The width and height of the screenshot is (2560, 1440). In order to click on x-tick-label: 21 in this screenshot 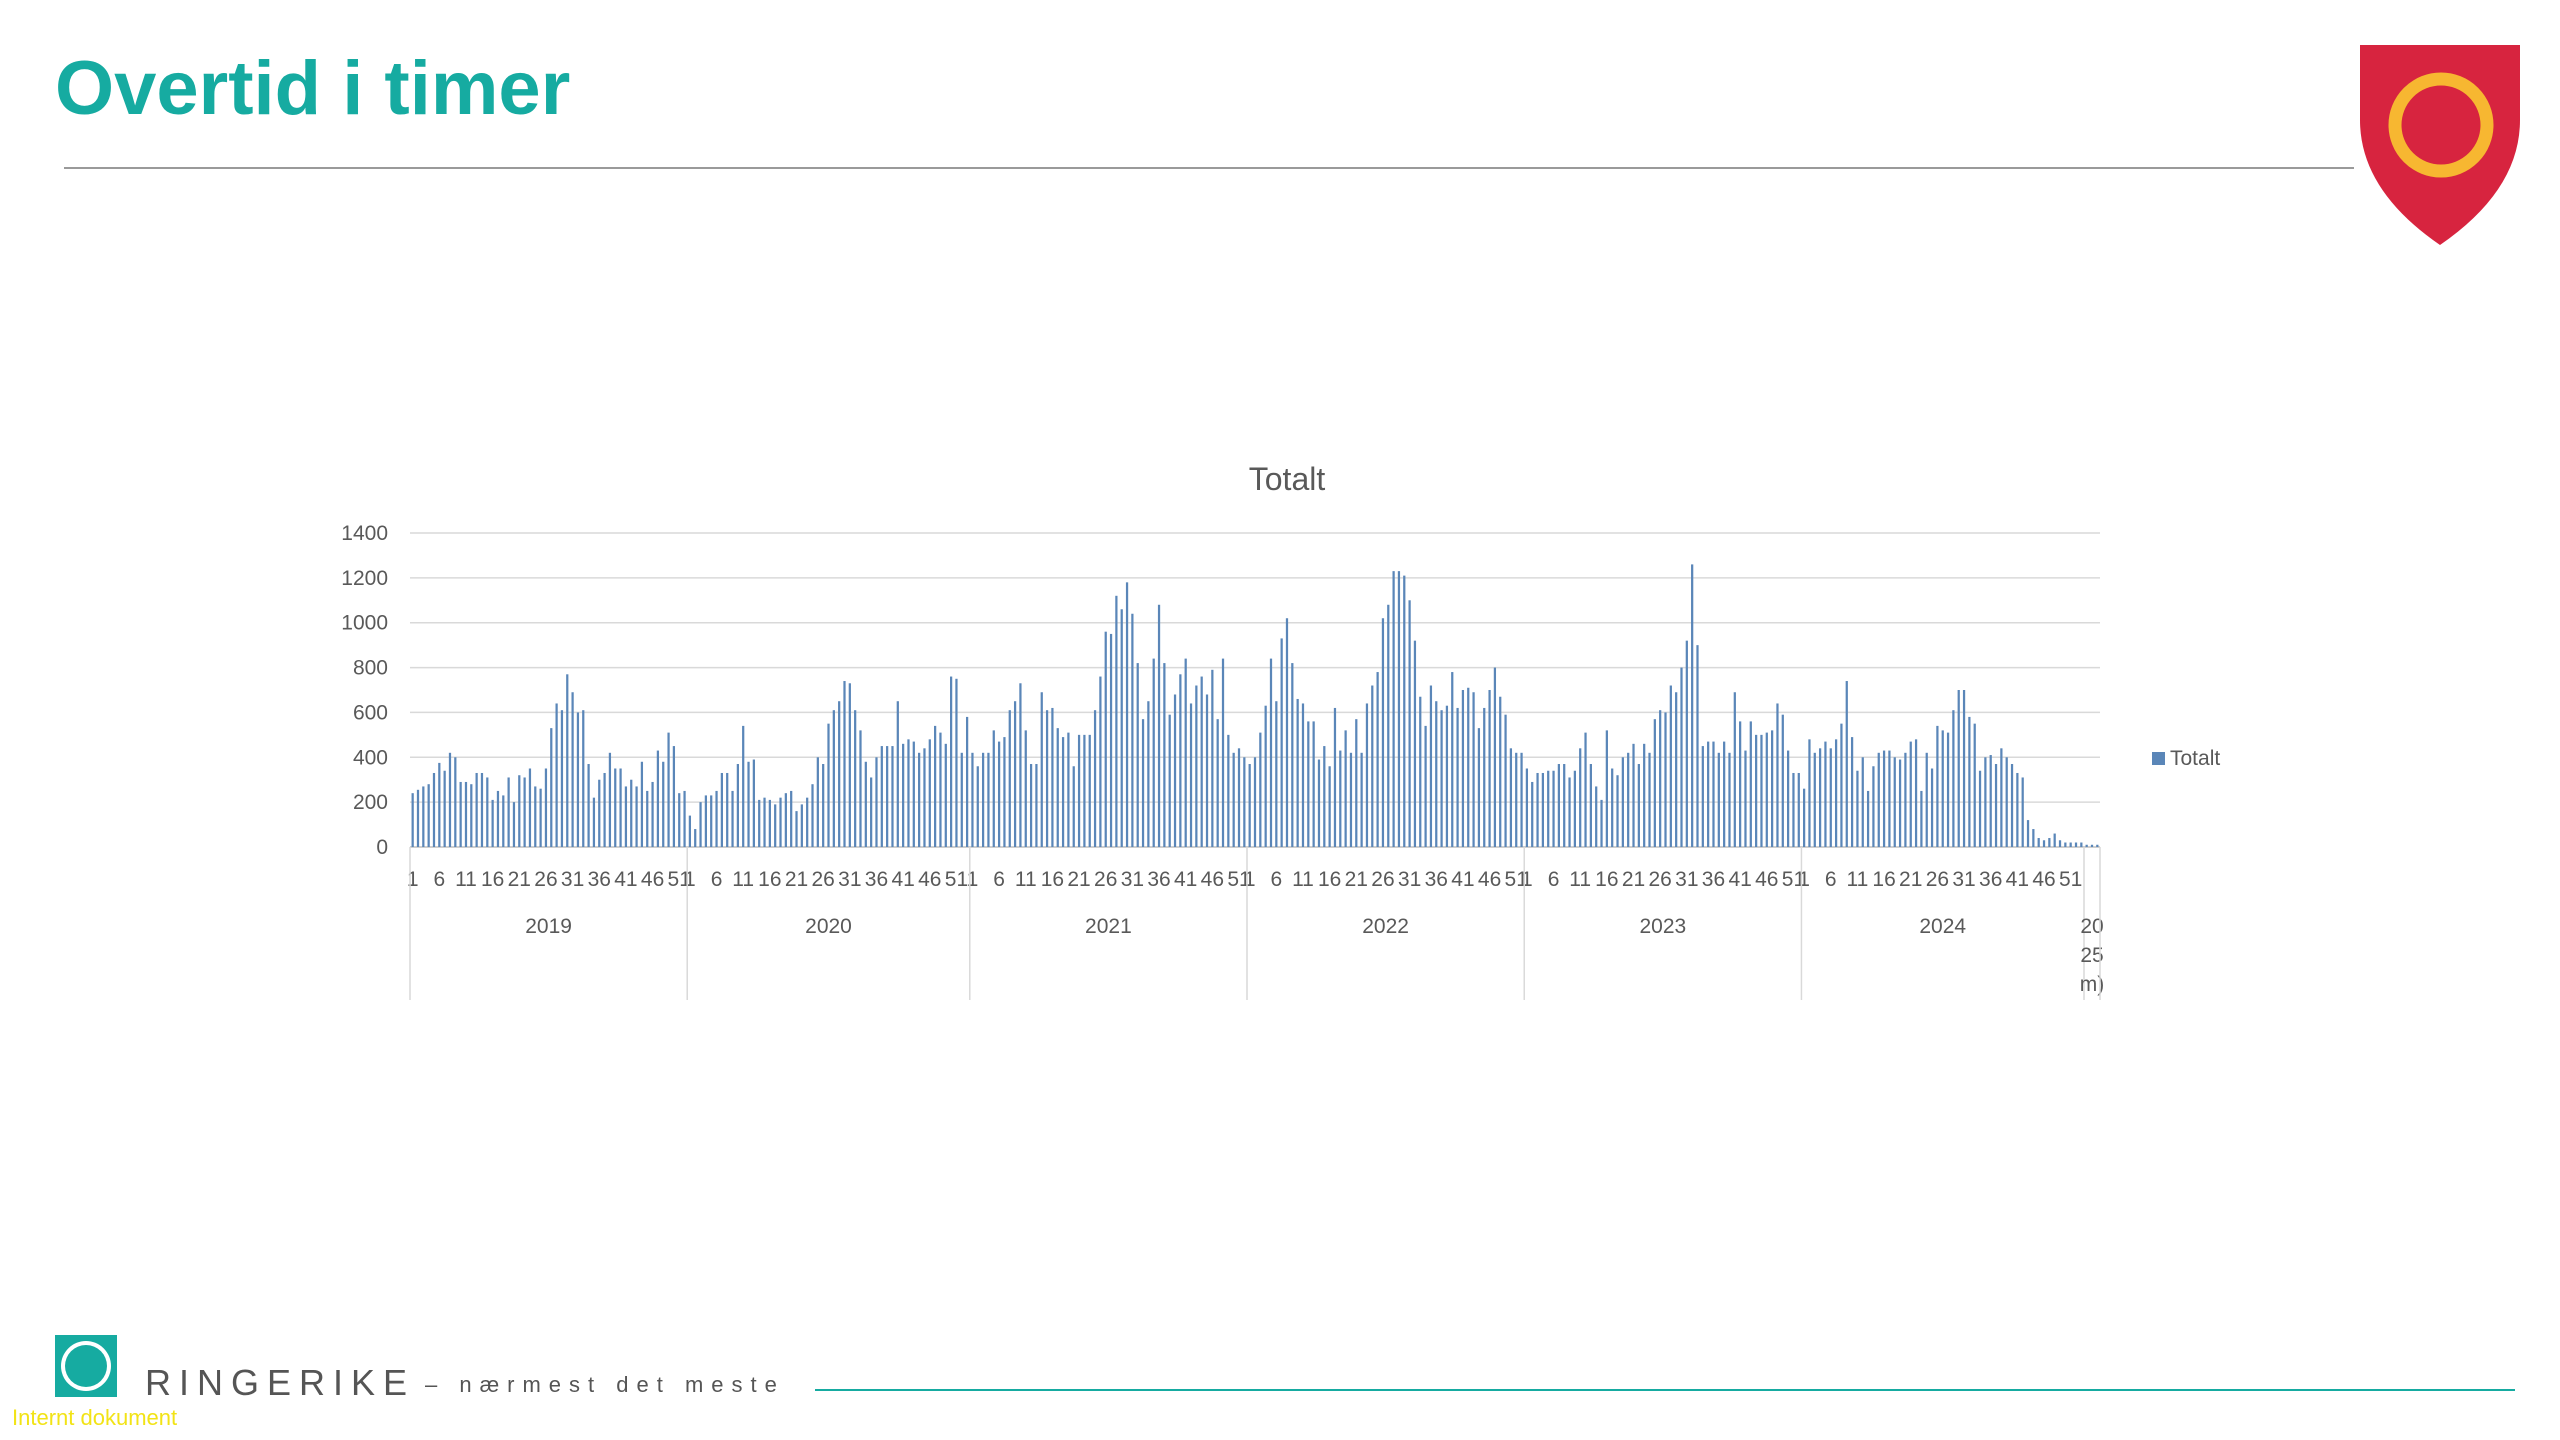, I will do `click(796, 879)`.